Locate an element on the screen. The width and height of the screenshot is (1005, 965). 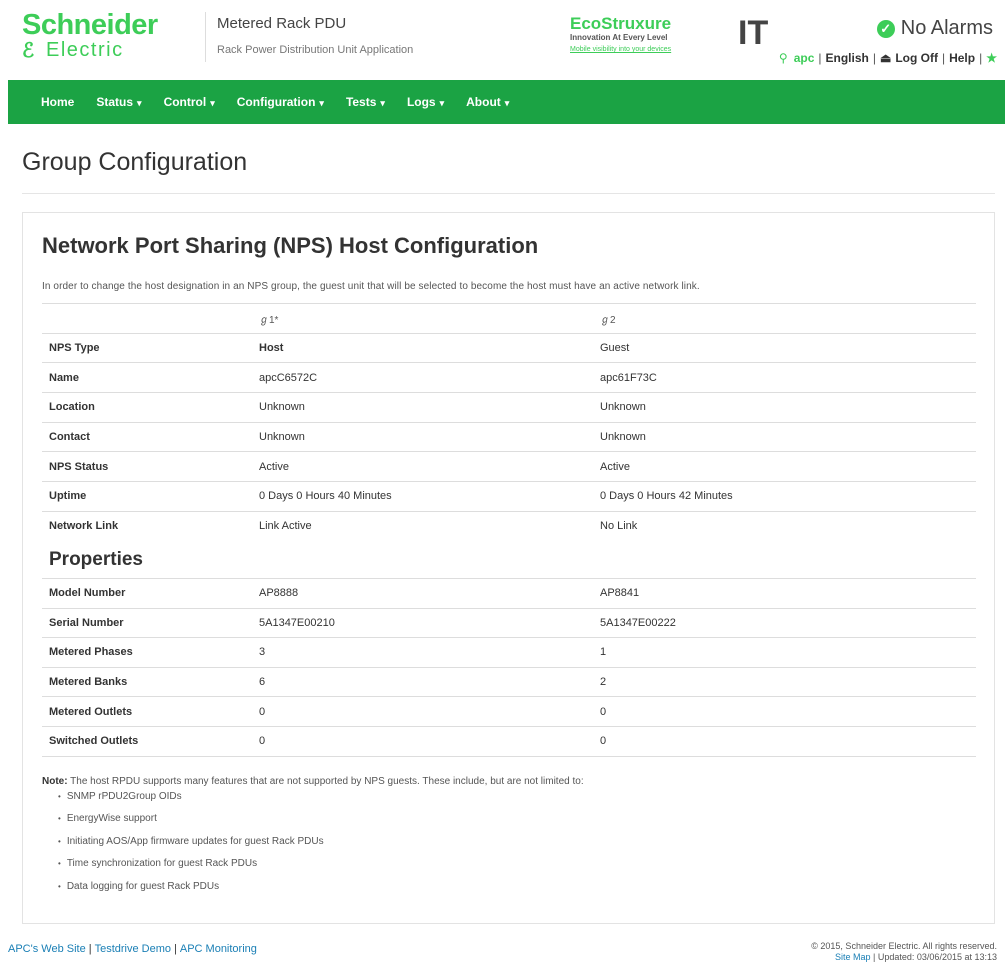
table-row: Location Unknown Unknown is located at coordinates (509, 407).